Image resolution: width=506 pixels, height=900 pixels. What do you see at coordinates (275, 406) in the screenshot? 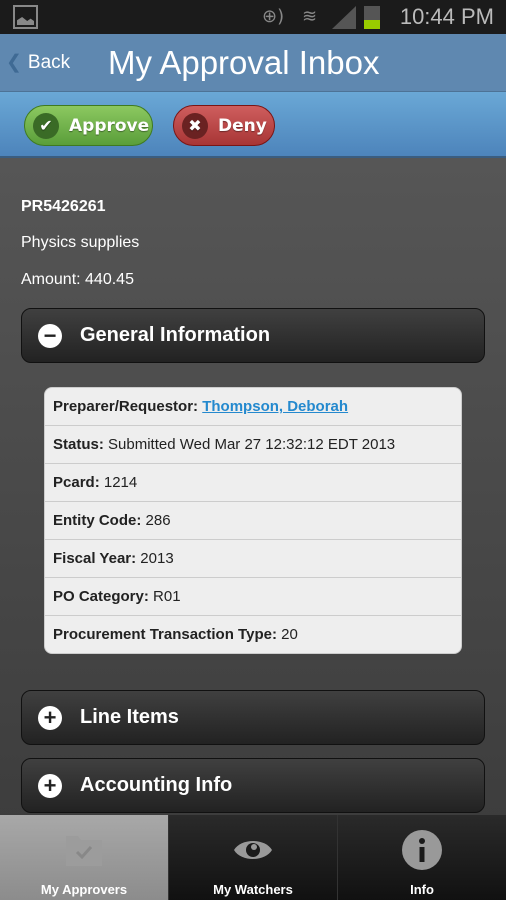
I see `requestor-link: Thompson, Deborah` at bounding box center [275, 406].